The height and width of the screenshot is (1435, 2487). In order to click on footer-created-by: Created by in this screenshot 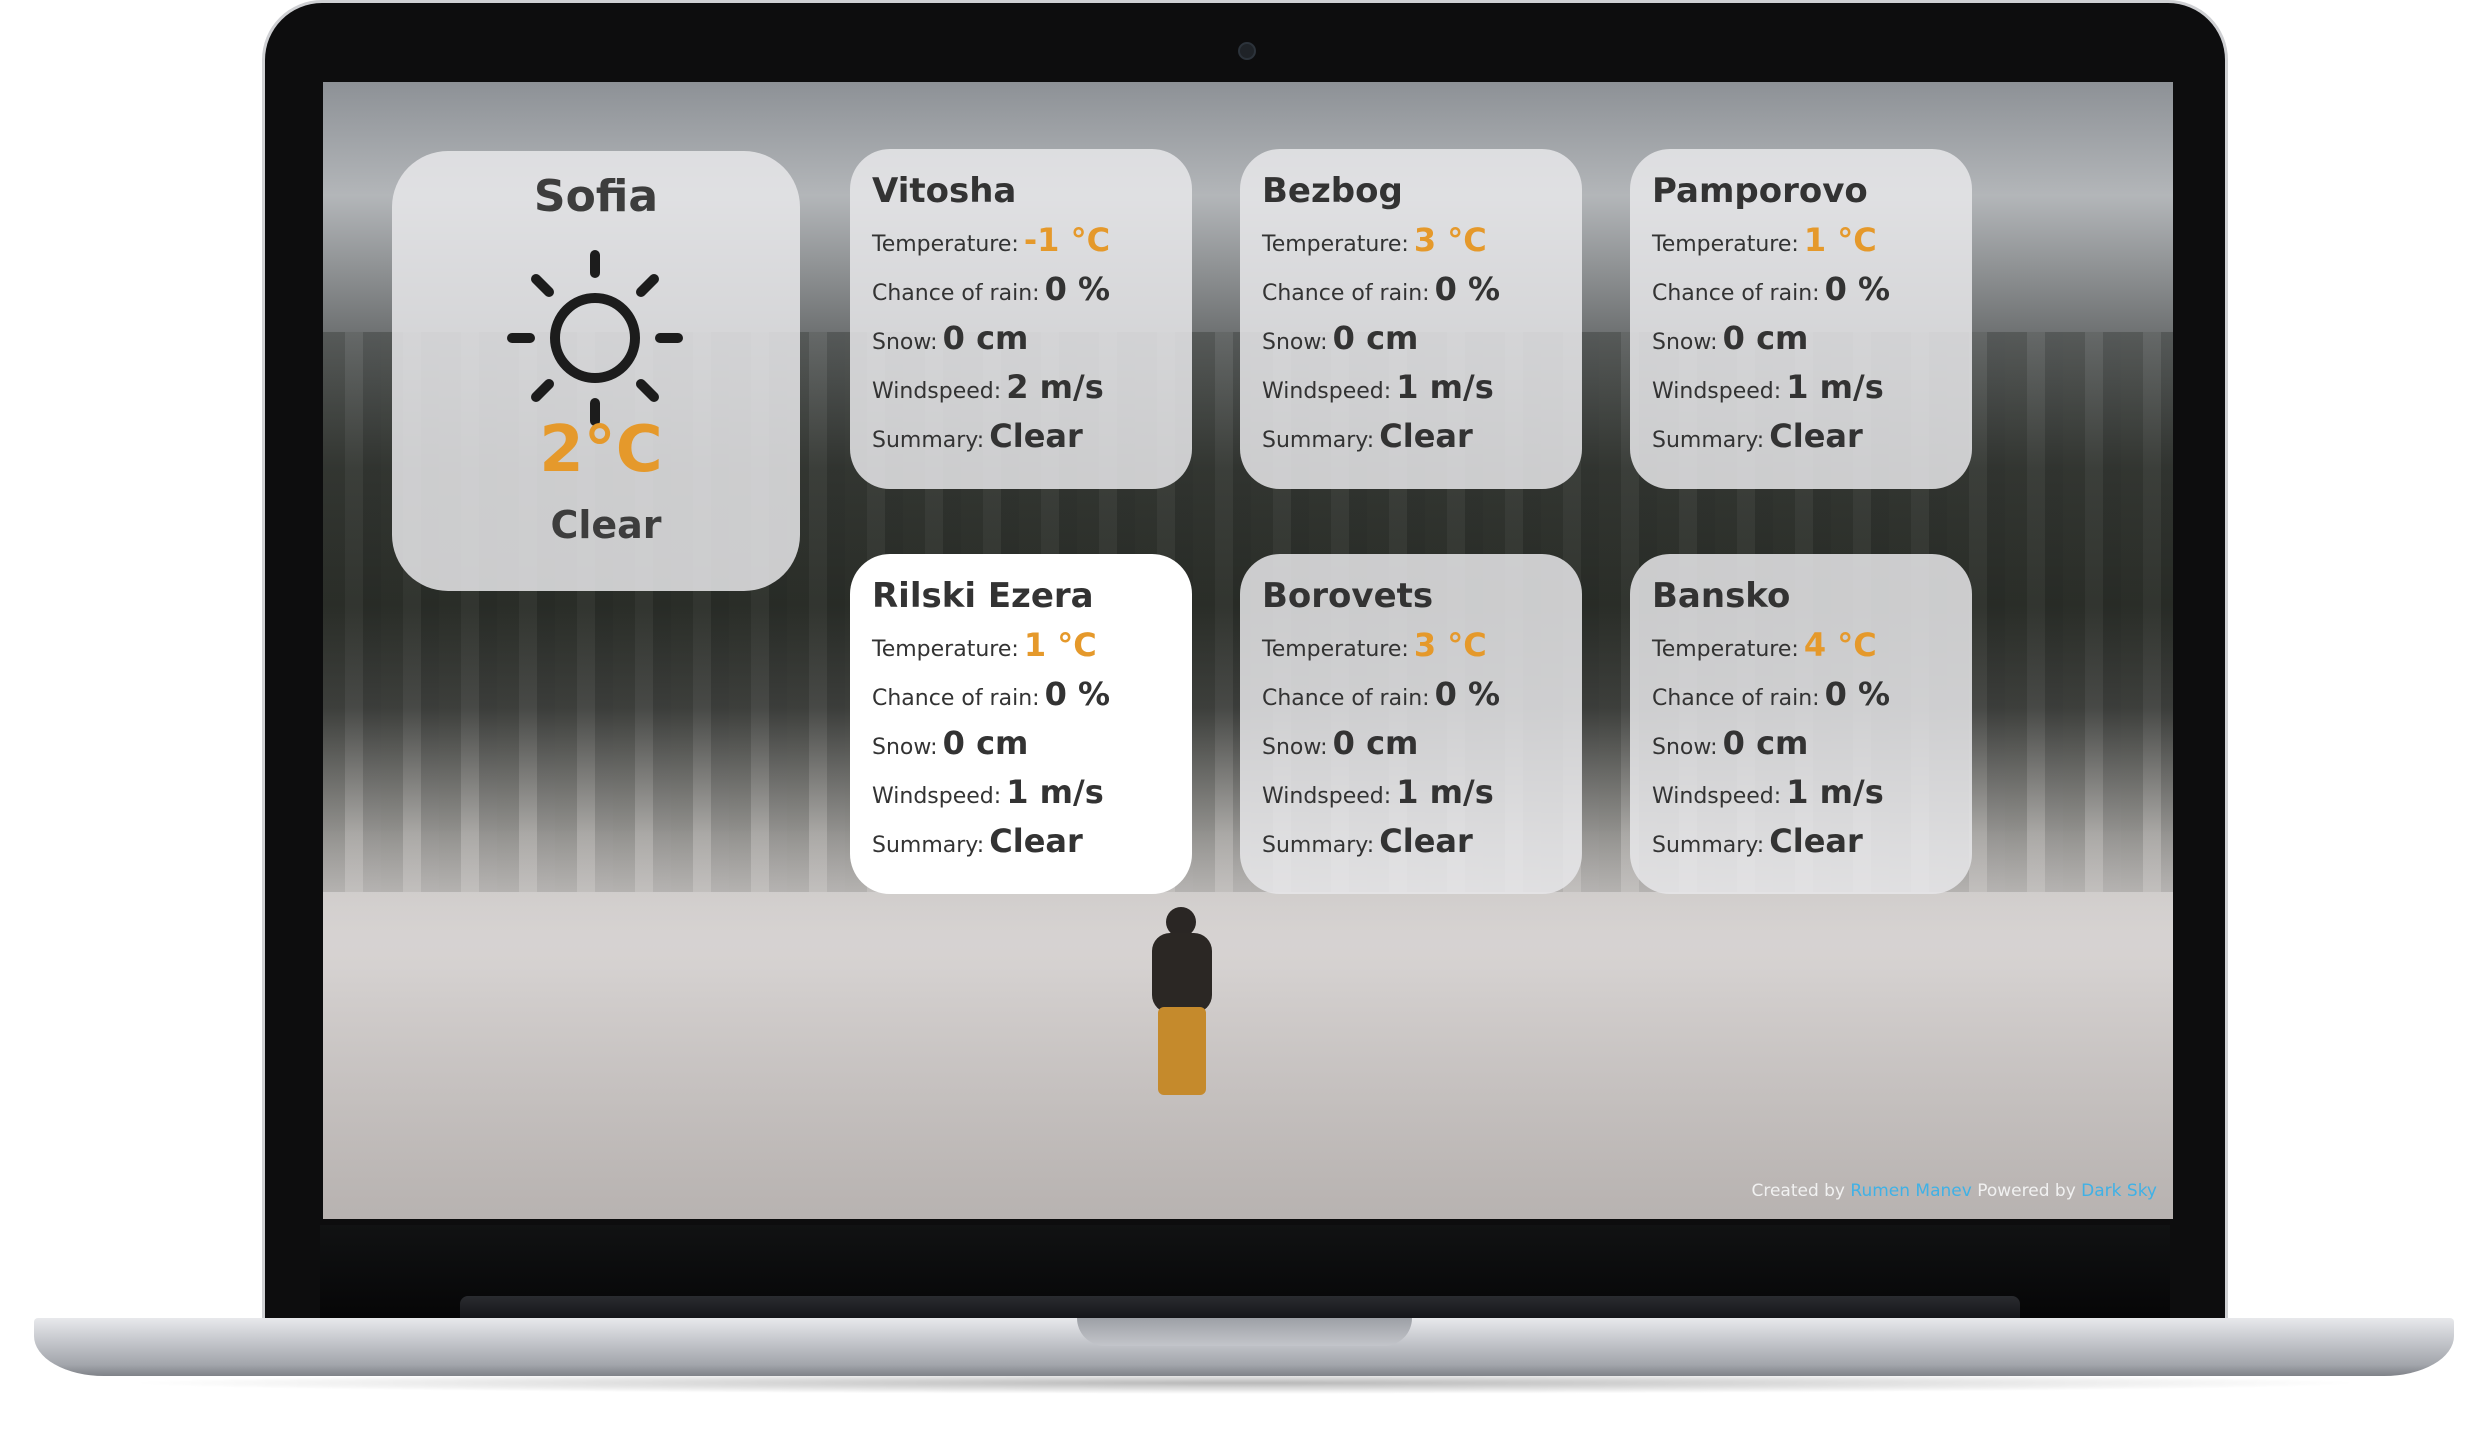, I will do `click(1798, 1191)`.